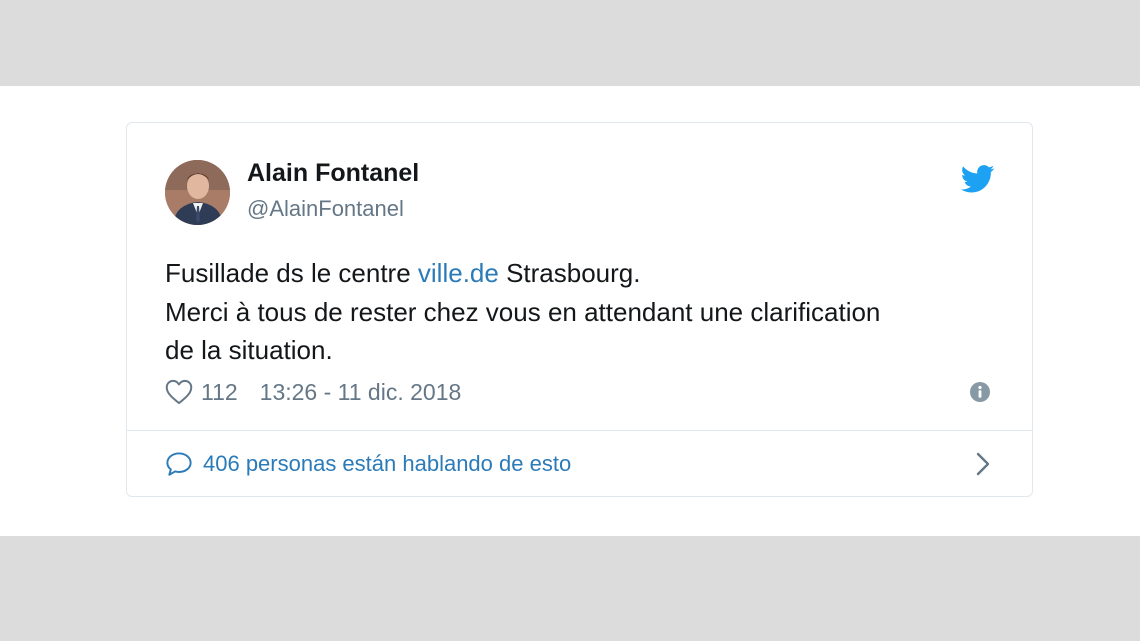 The width and height of the screenshot is (1140, 641). What do you see at coordinates (333, 173) in the screenshot?
I see `author-name: Alain Fontanel` at bounding box center [333, 173].